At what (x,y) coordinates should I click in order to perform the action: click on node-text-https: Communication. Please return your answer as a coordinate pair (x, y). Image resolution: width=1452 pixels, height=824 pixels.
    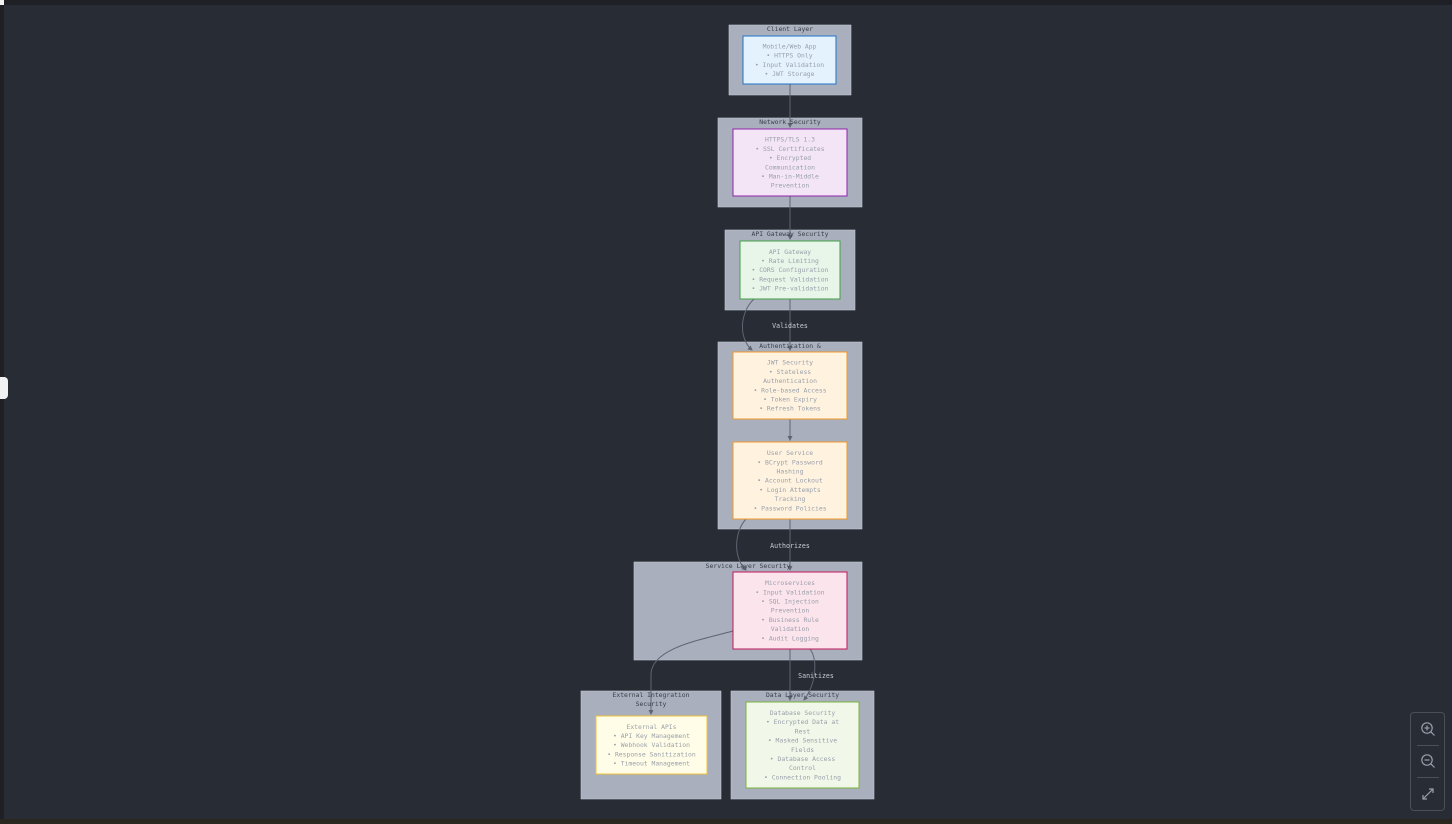
    Looking at the image, I should click on (790, 167).